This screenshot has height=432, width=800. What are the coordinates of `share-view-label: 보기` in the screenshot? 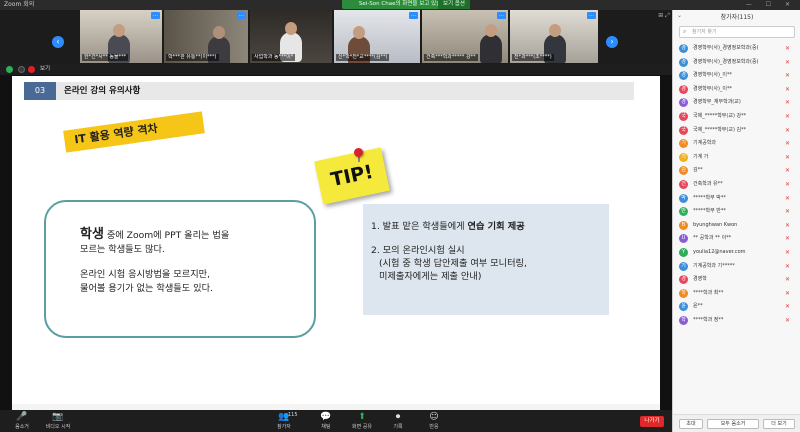 It's located at (45, 69).